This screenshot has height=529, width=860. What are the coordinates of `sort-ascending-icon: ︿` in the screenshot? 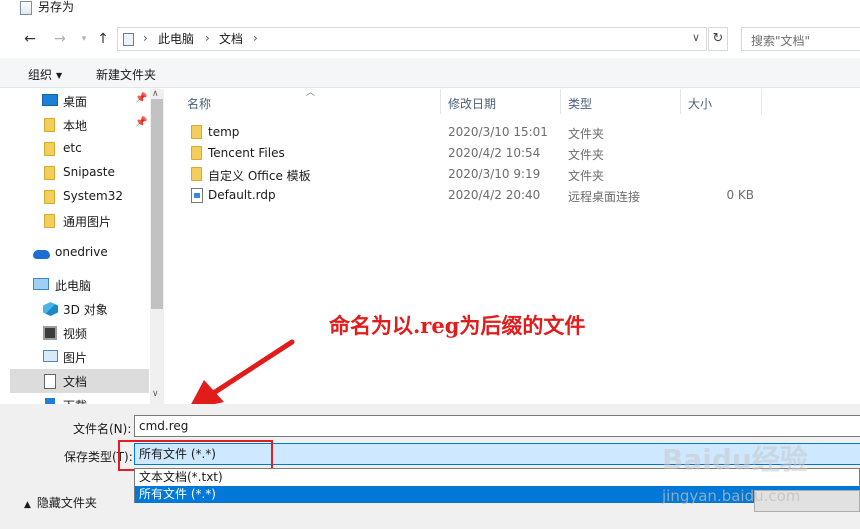 It's located at (311, 93).